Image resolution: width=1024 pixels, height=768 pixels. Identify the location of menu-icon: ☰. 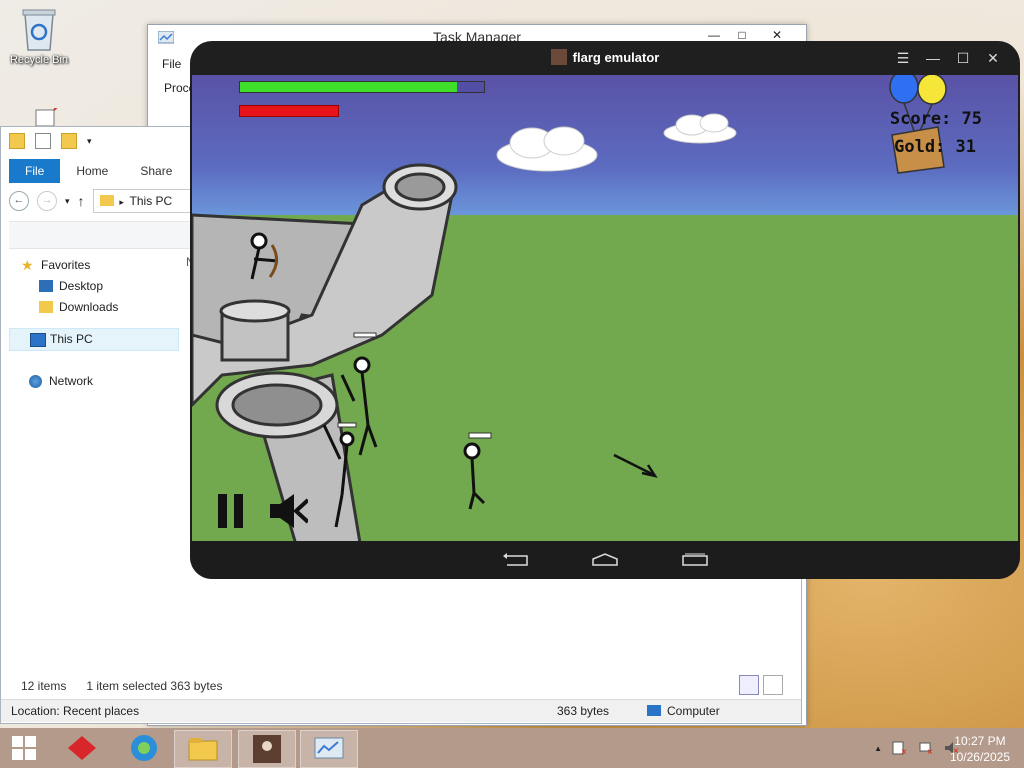
(903, 58).